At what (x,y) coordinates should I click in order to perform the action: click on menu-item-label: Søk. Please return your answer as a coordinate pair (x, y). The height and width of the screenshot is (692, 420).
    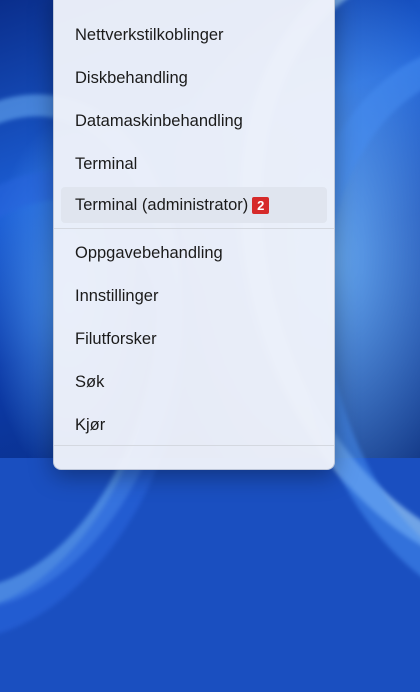
    Looking at the image, I should click on (90, 381).